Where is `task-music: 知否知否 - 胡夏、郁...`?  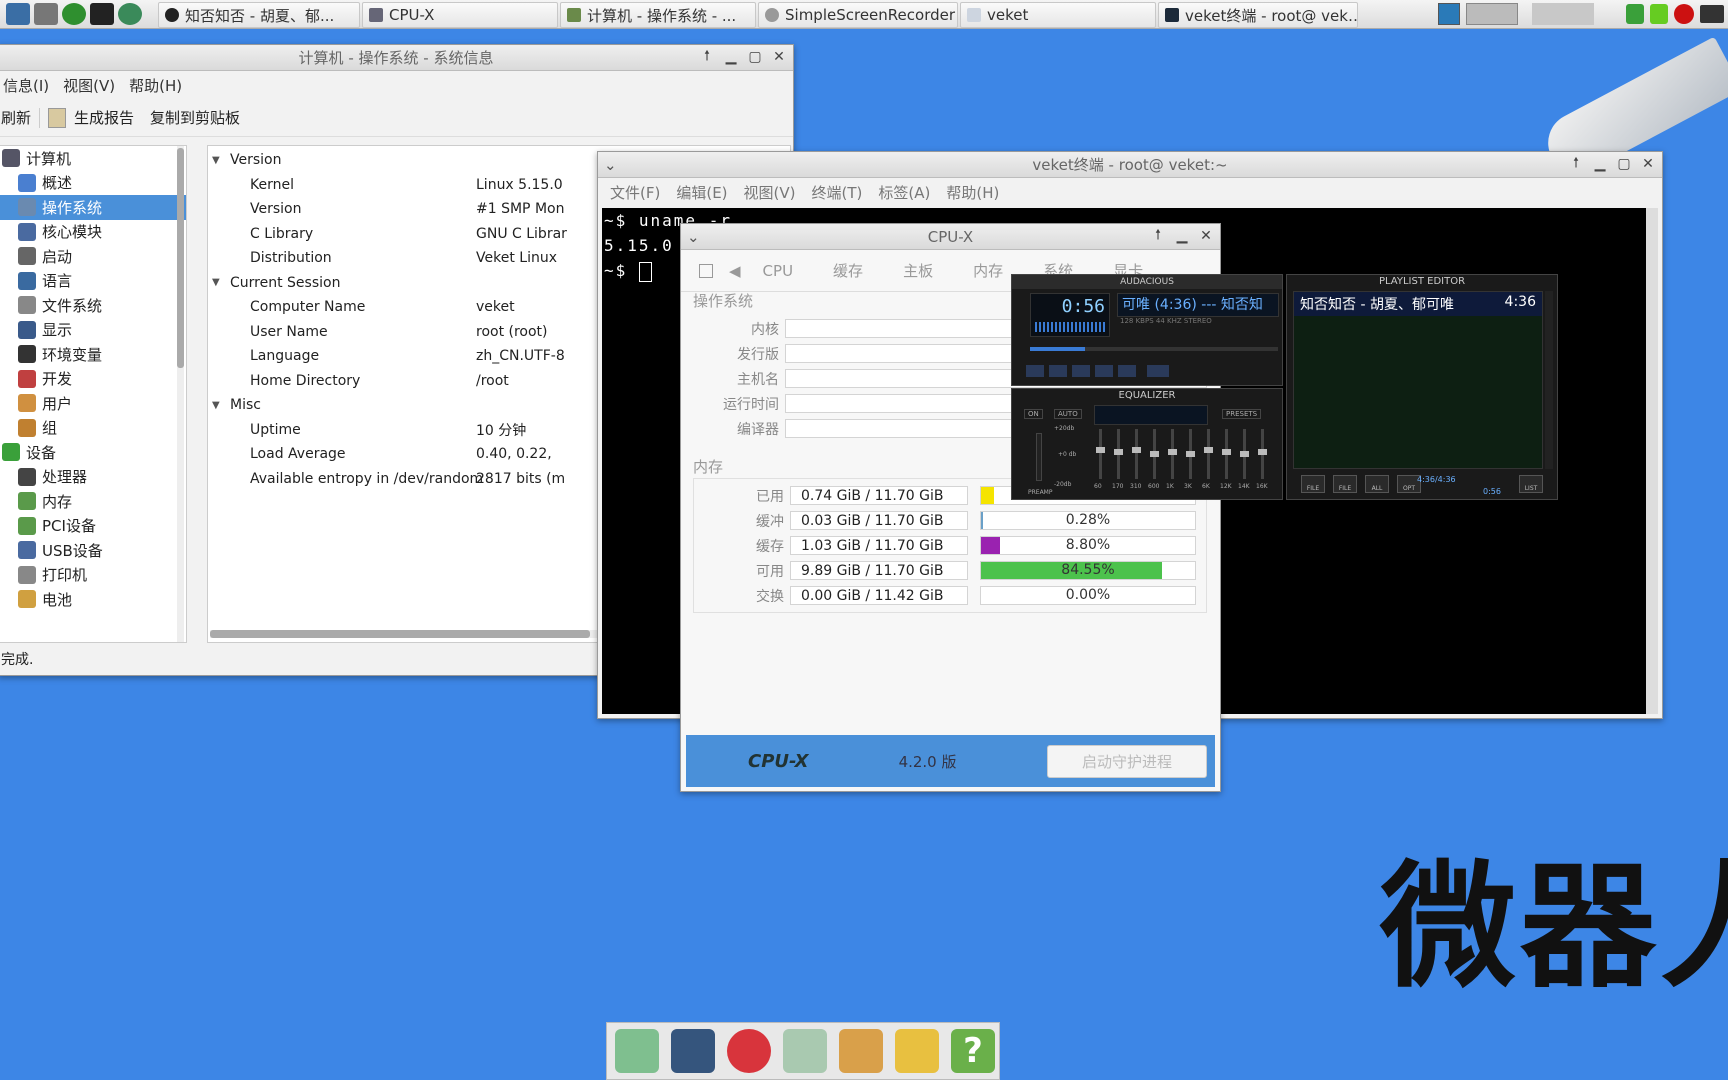 task-music: 知否知否 - 胡夏、郁... is located at coordinates (259, 15).